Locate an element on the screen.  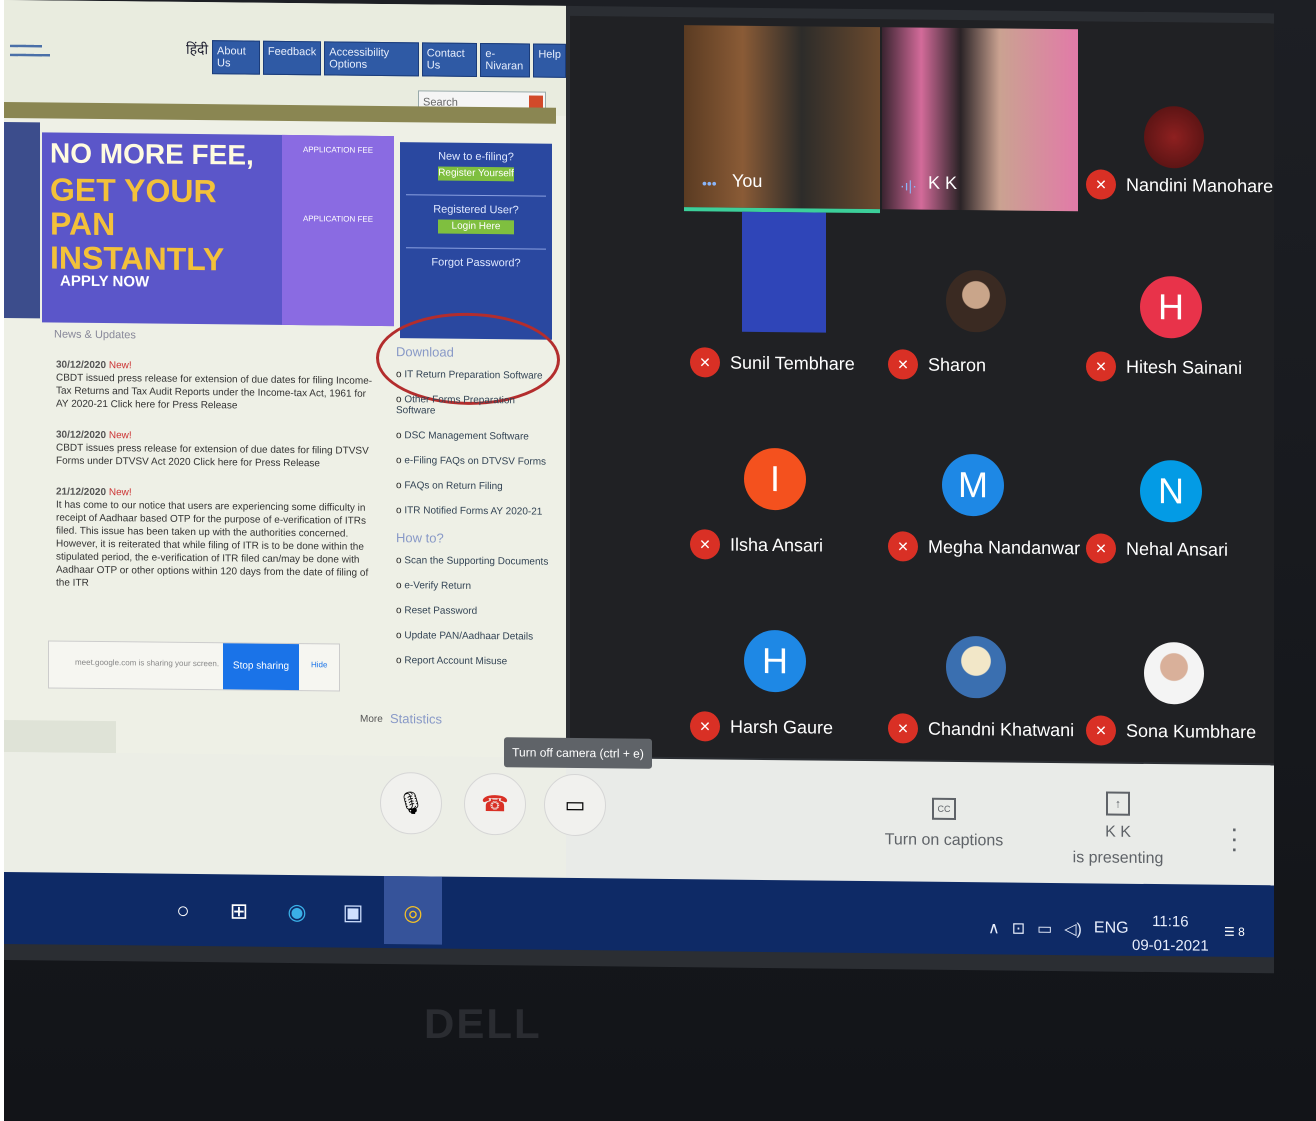
howto-link: Update PAN/Aadhaar Details is located at coordinates (476, 636).